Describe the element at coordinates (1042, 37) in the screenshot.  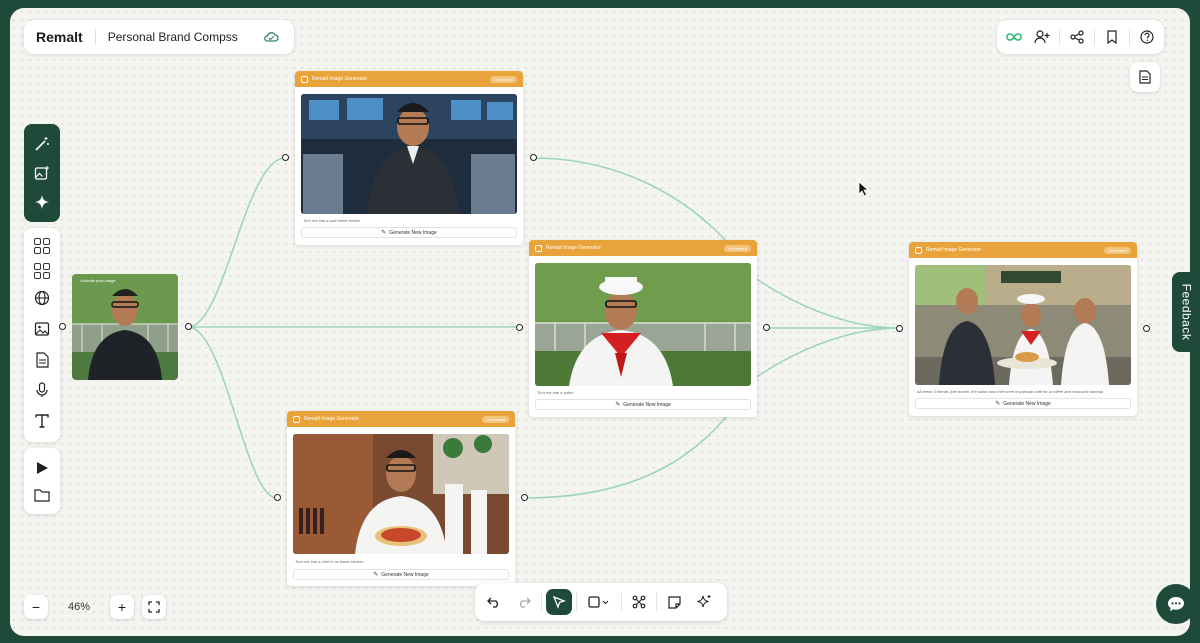
I see `add-user-icon` at that location.